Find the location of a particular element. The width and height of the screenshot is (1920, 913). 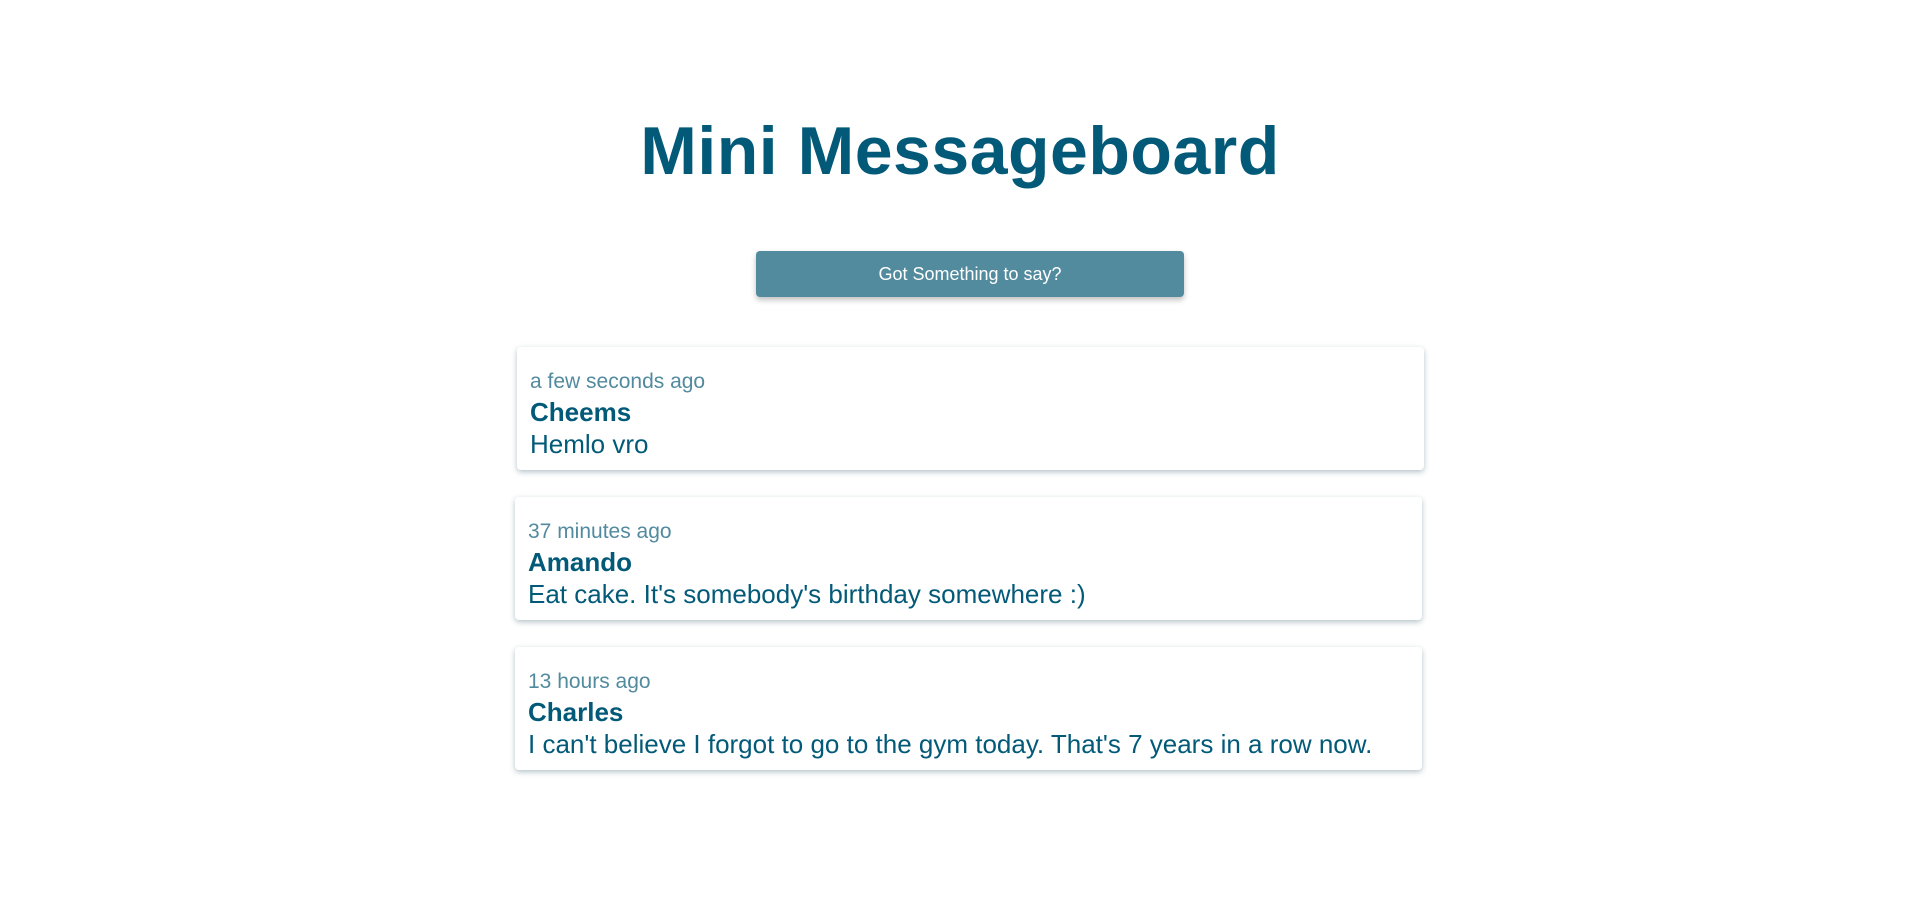

message-text: Hemlo vro is located at coordinates (589, 444).